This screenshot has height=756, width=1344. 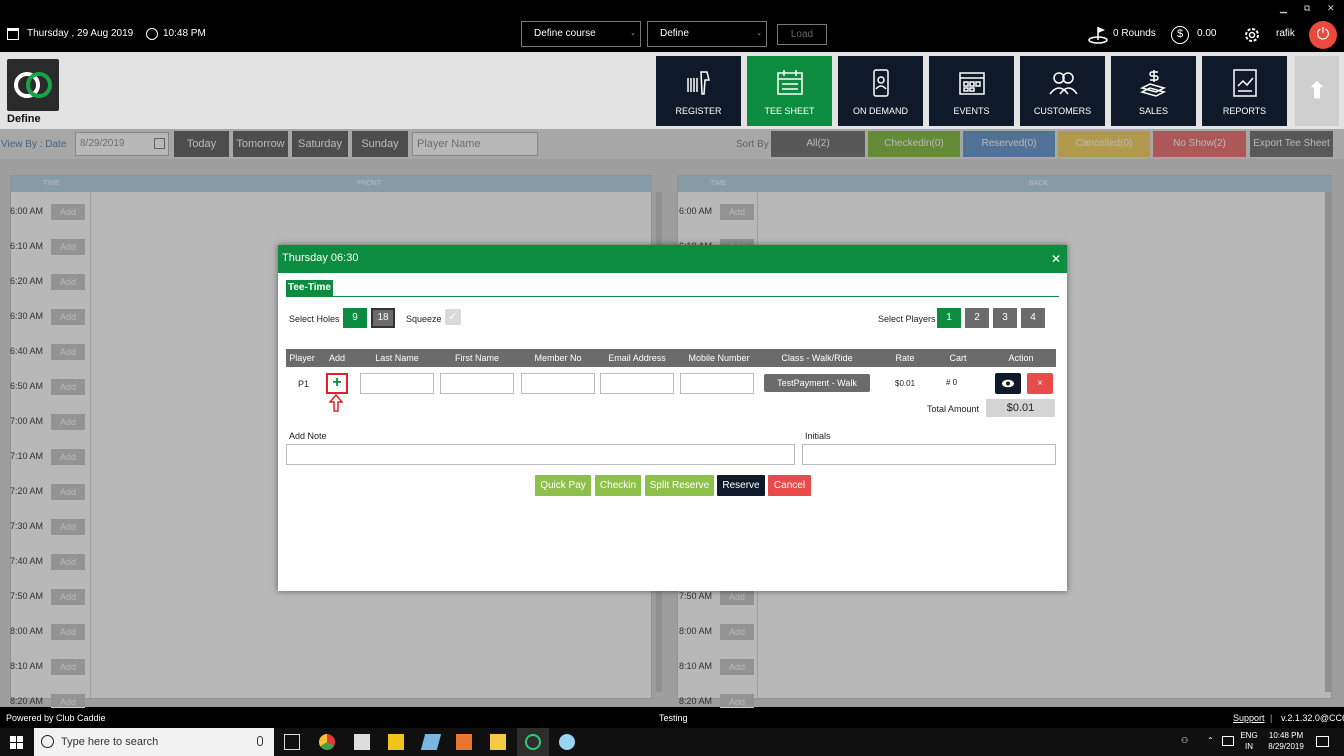 What do you see at coordinates (1283, 8) in the screenshot?
I see `minimize-icon: ▁` at bounding box center [1283, 8].